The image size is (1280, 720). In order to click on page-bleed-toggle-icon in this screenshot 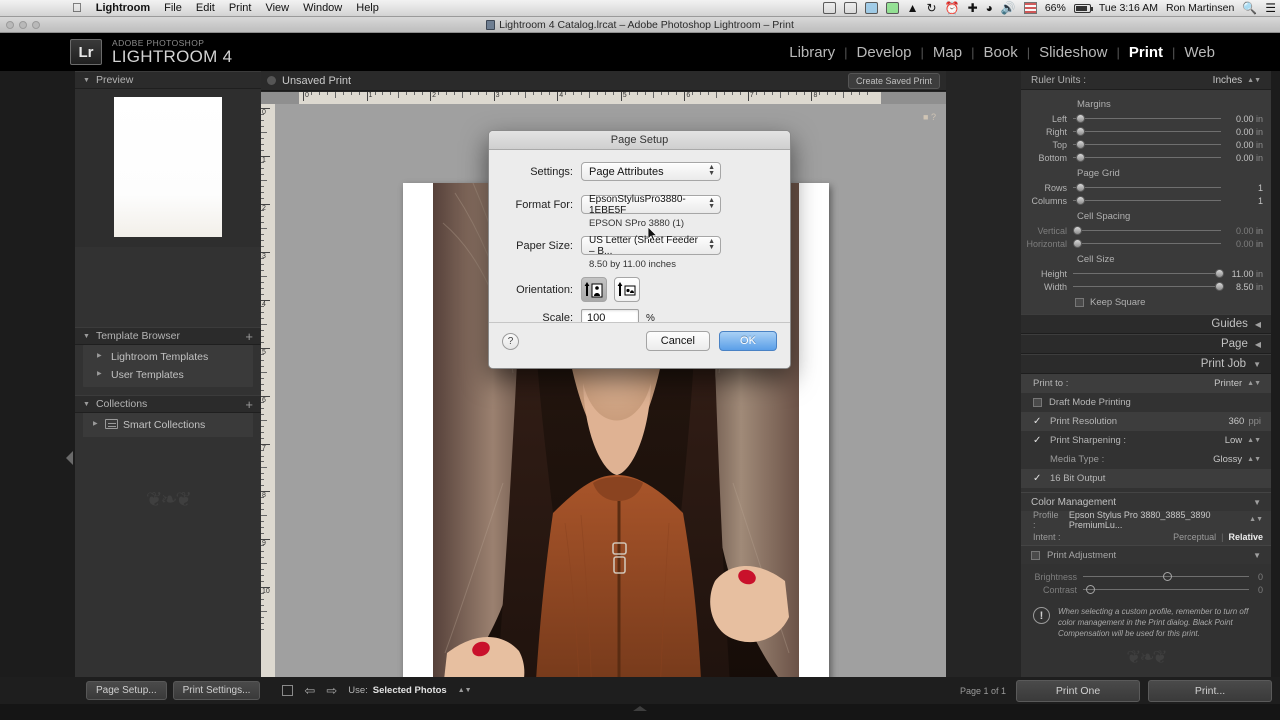, I will do `click(288, 690)`.